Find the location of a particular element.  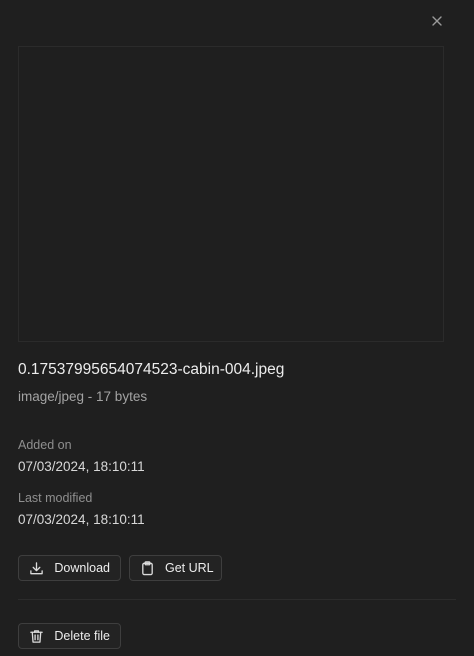

added-on-label: Added on is located at coordinates (45, 445).